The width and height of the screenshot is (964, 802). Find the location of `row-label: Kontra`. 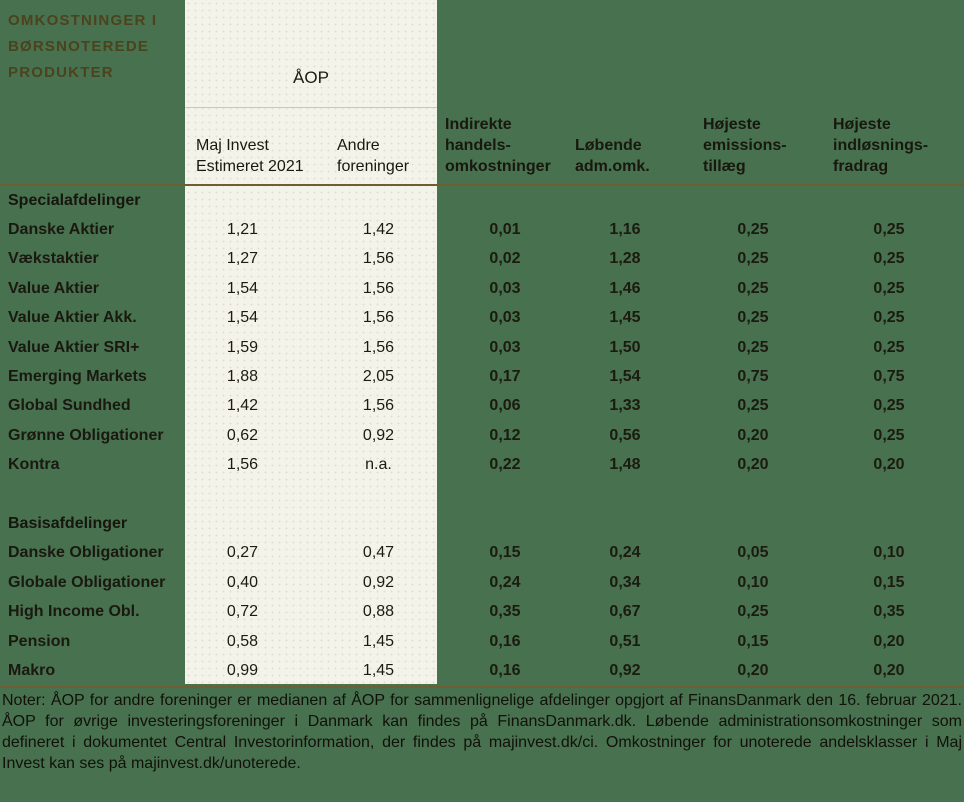

row-label: Kontra is located at coordinates (34, 465).